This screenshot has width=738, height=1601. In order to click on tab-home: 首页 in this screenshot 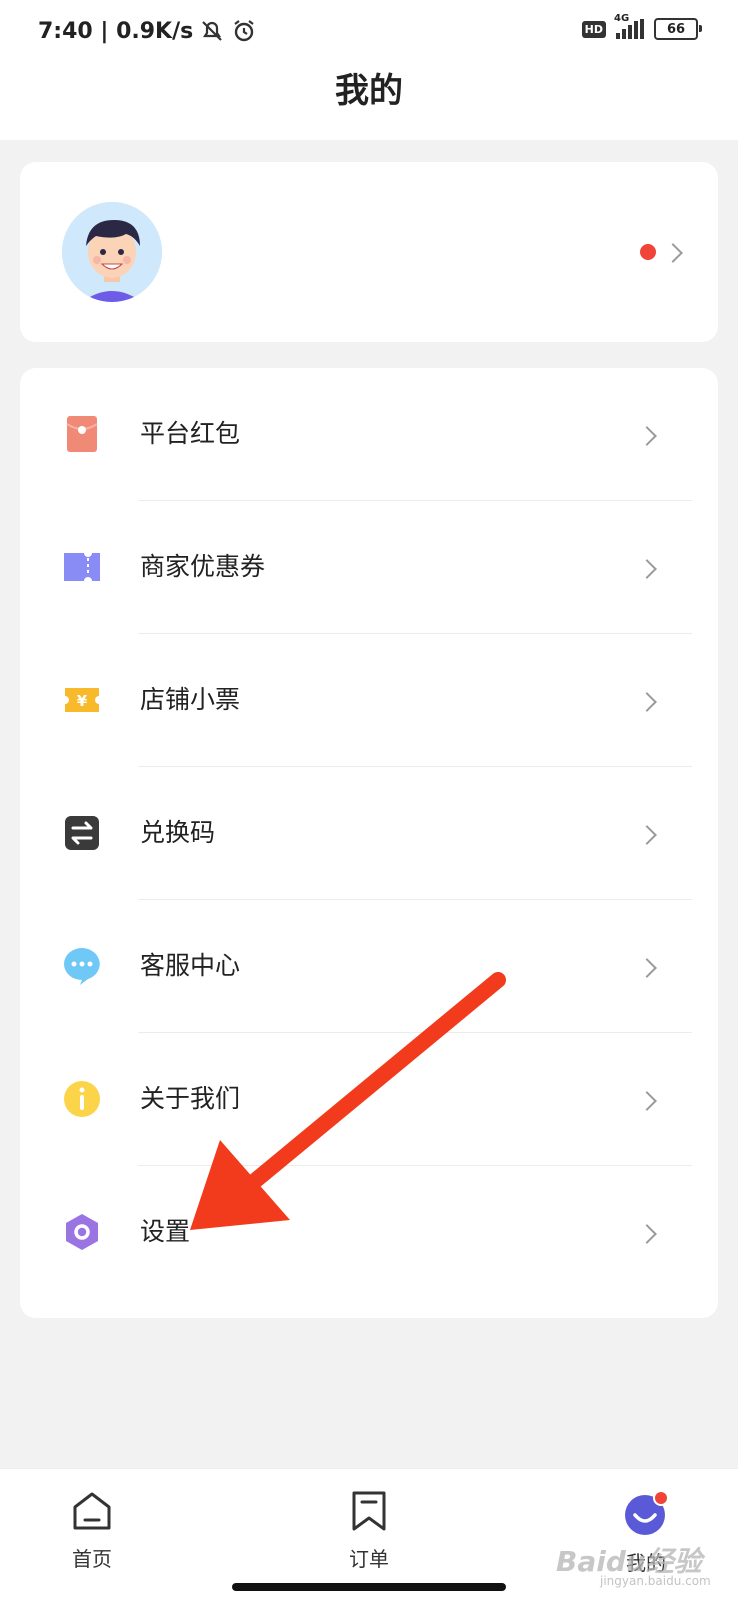, I will do `click(92, 1530)`.